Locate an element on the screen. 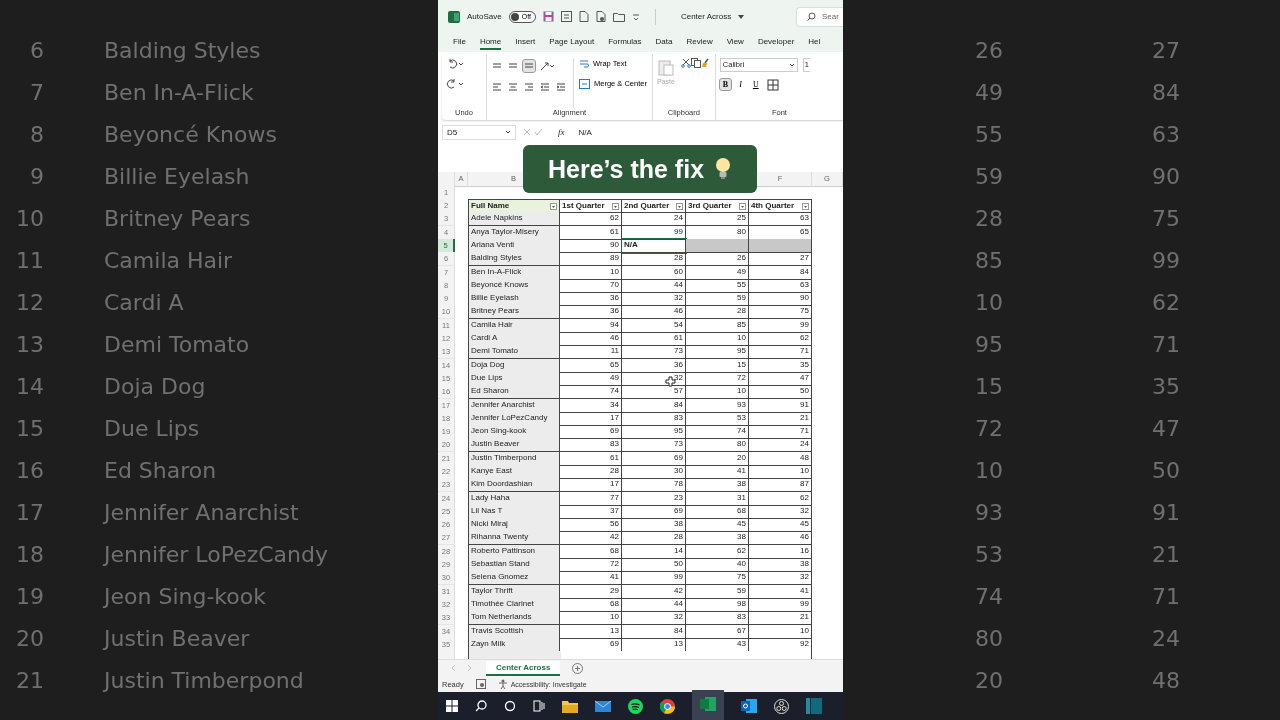 The width and height of the screenshot is (1280, 720). row-number: 17 is located at coordinates (29, 512).